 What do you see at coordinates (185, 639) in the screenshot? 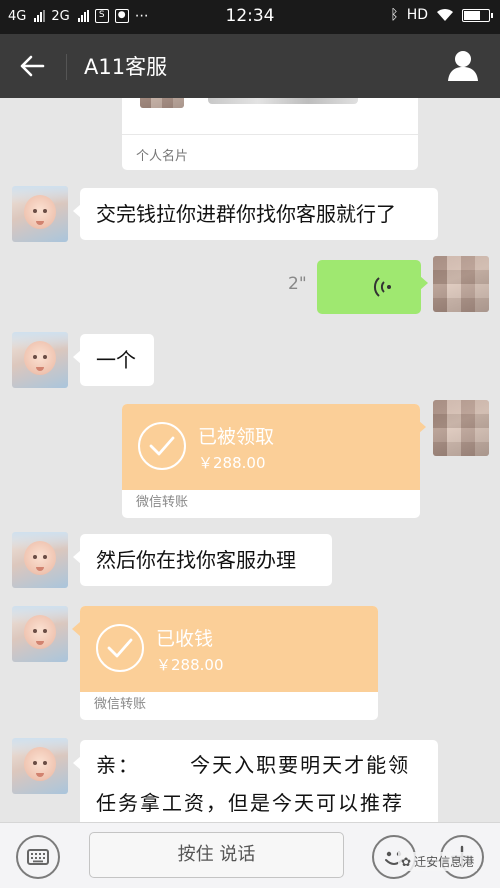
I see `transfer-status: 已收钱` at bounding box center [185, 639].